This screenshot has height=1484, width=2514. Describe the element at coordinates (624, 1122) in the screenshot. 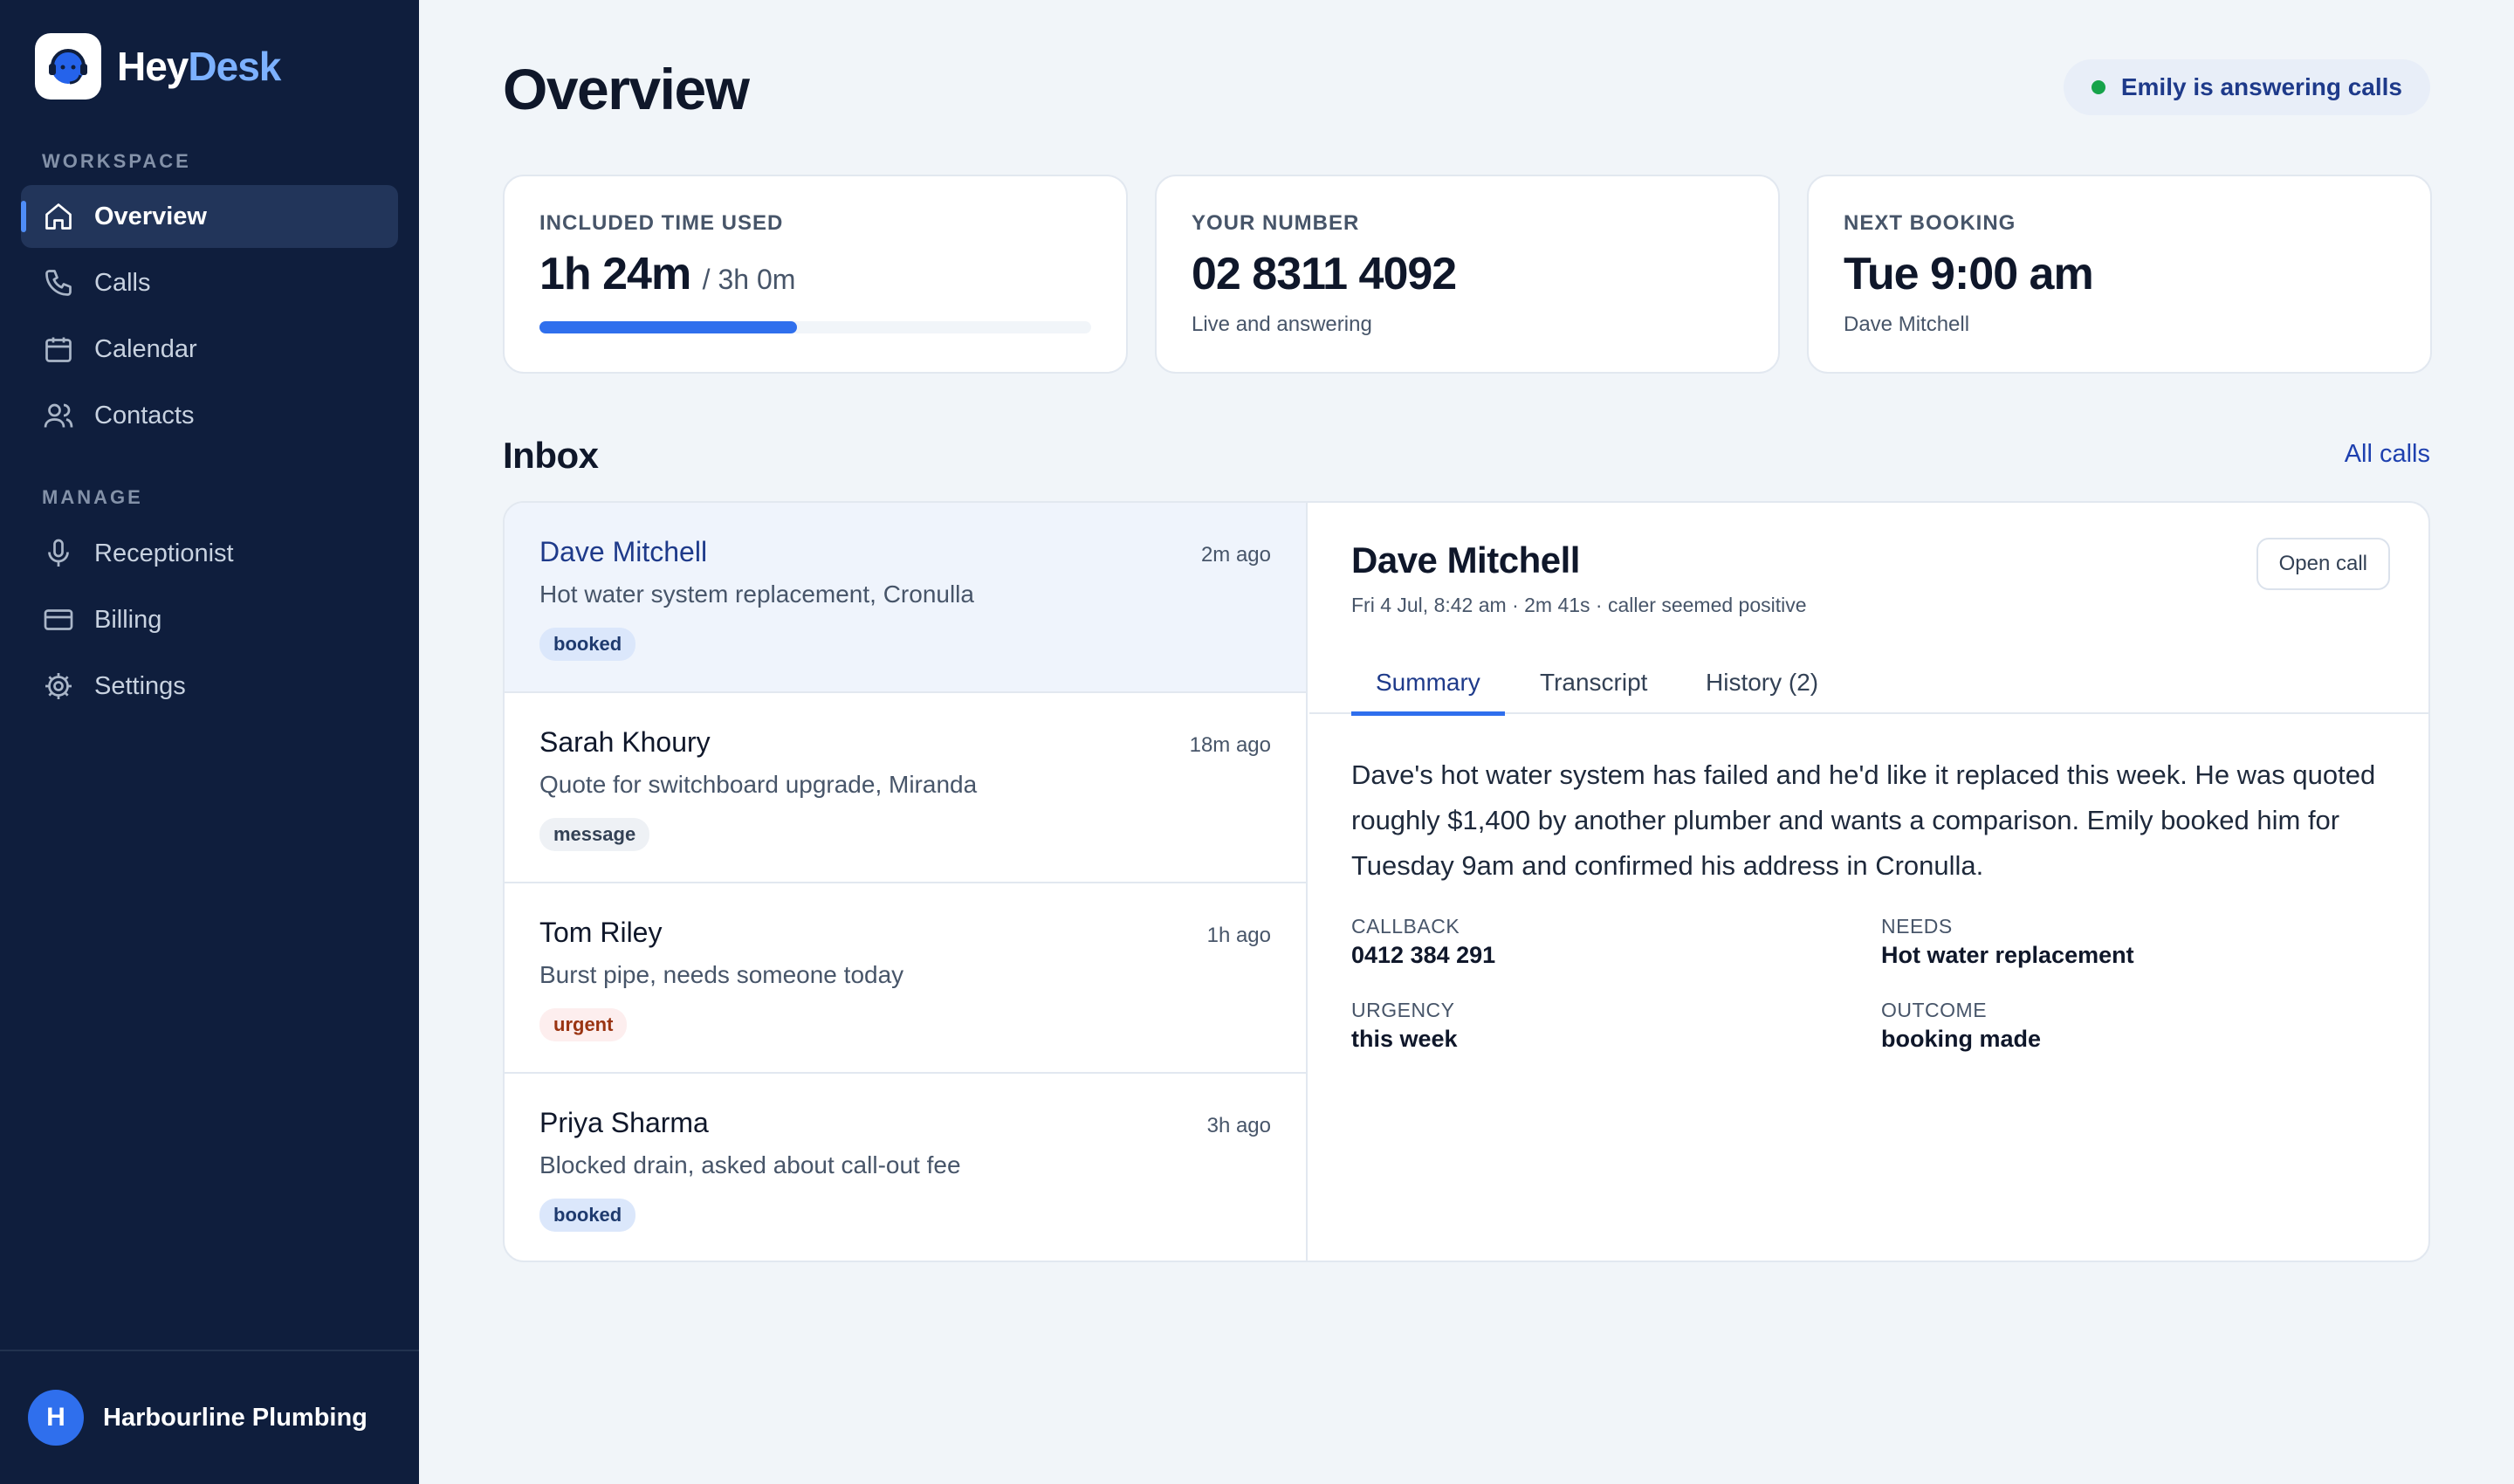

I see `caller-name: Priya Sharma` at that location.